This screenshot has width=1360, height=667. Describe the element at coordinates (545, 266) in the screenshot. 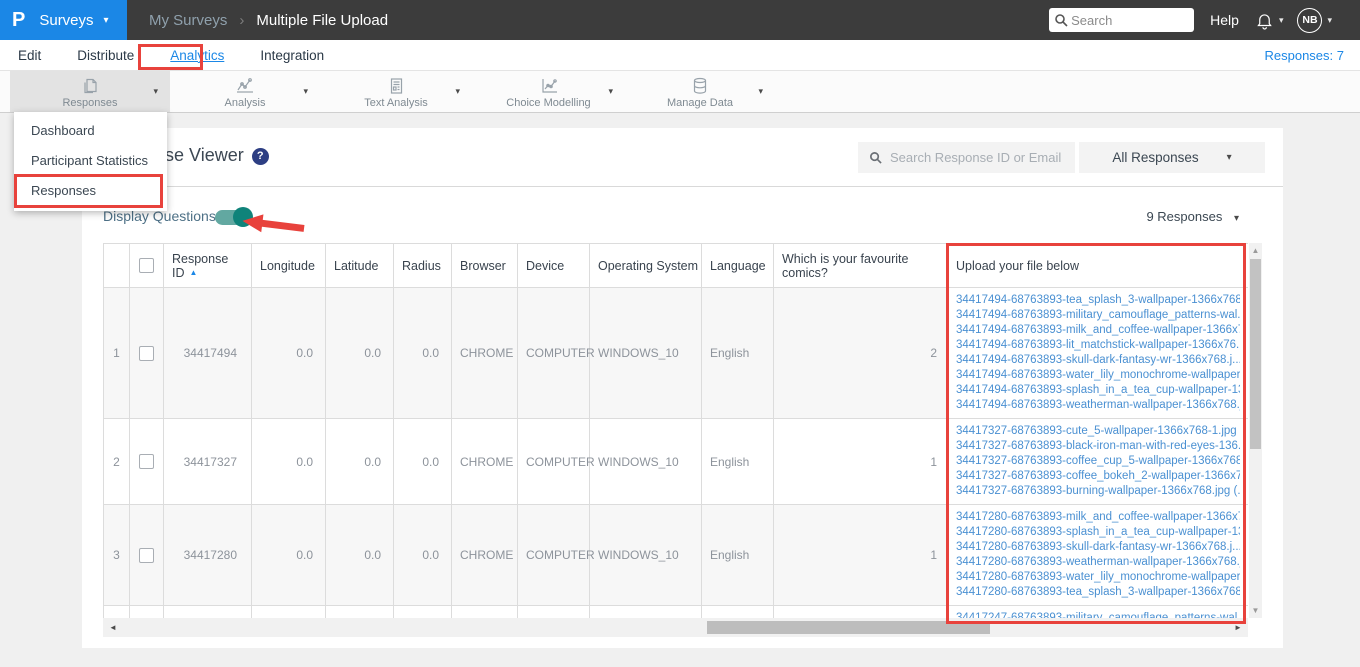

I see `column-header-label: Device` at that location.